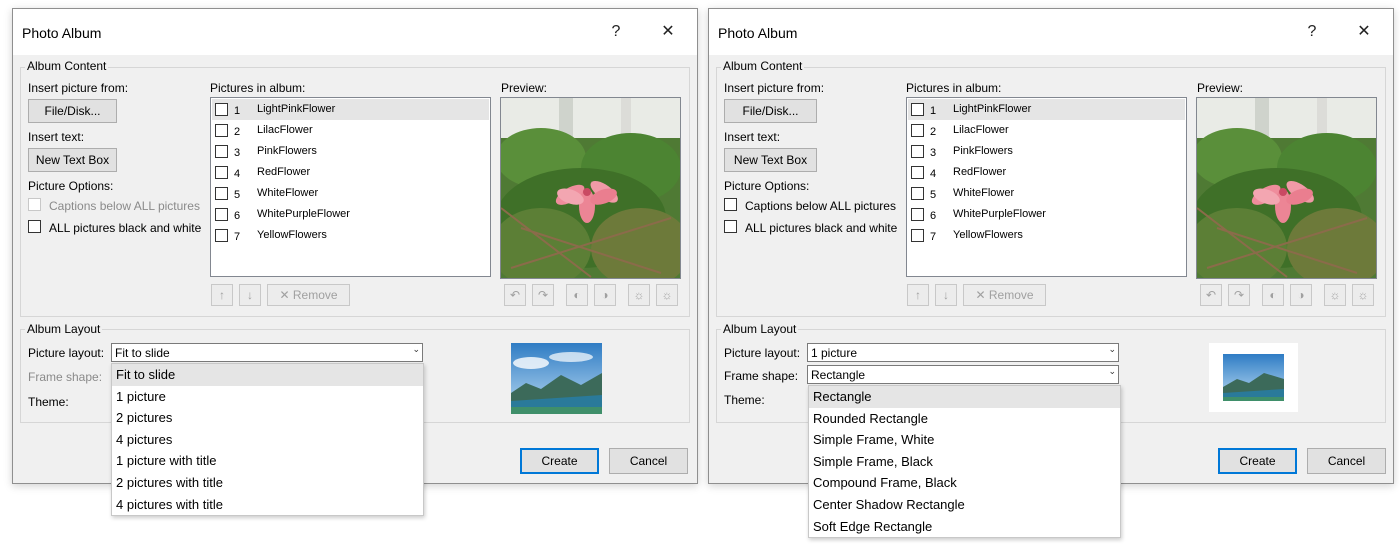 The image size is (1400, 548). What do you see at coordinates (964, 527) in the screenshot?
I see `frame-option: Soft Edge Rectangle` at bounding box center [964, 527].